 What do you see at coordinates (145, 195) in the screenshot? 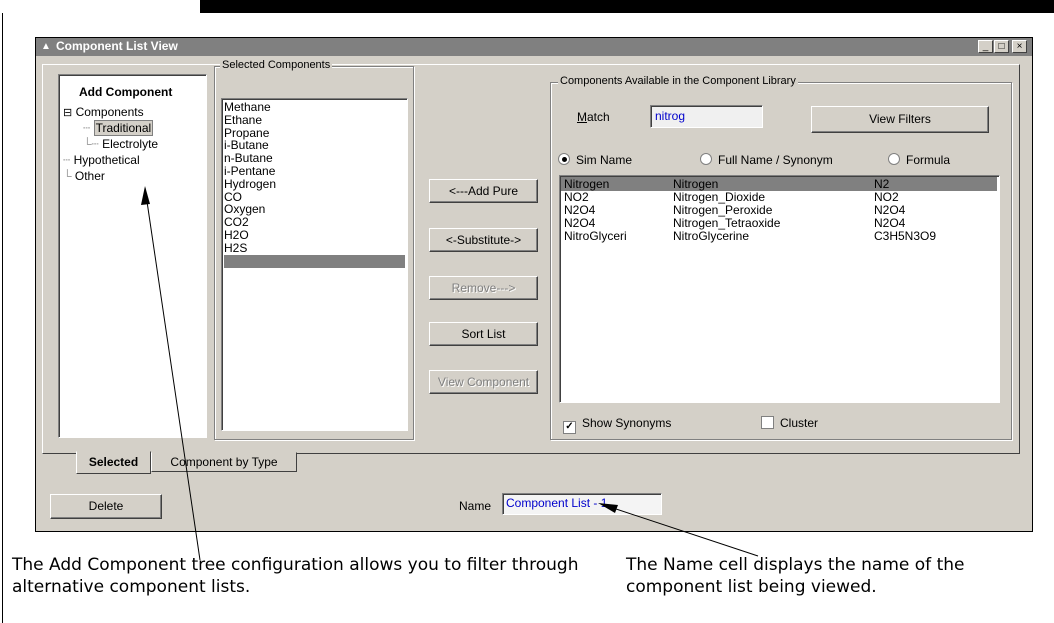
I see `arrowhead-left-icon` at bounding box center [145, 195].